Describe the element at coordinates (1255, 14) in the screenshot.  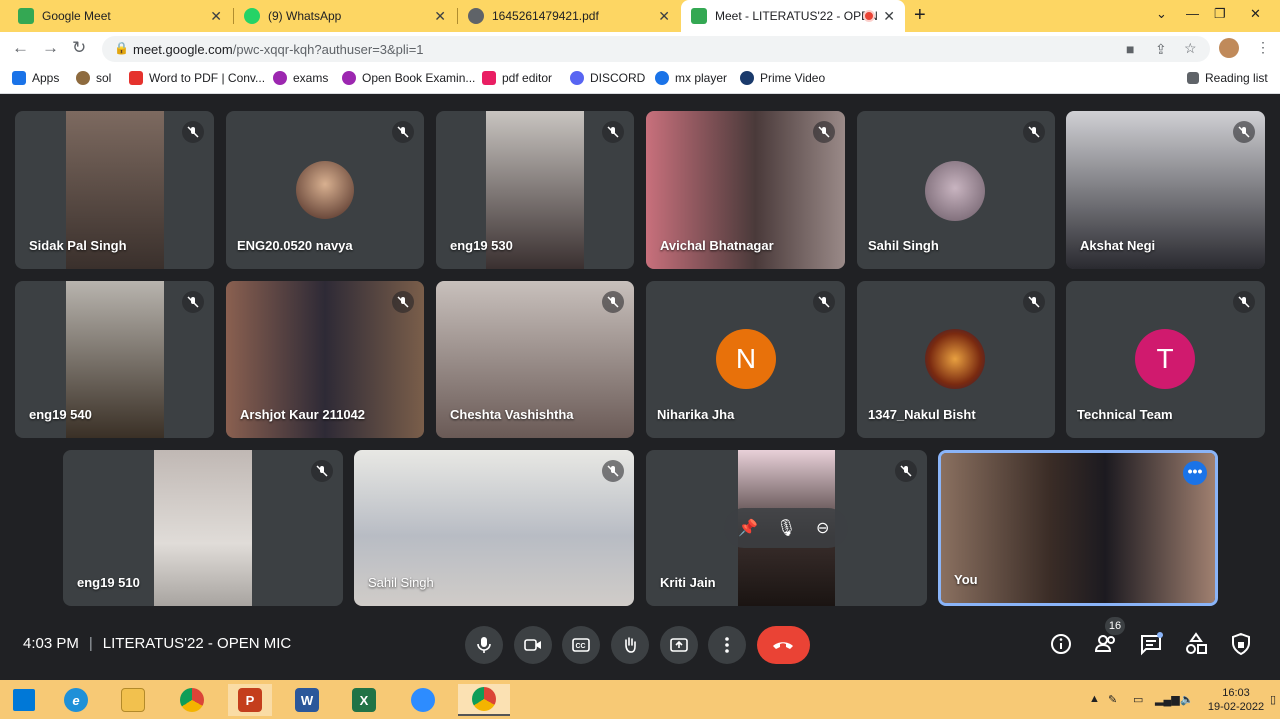
I see `close-window-icon: ✕` at that location.